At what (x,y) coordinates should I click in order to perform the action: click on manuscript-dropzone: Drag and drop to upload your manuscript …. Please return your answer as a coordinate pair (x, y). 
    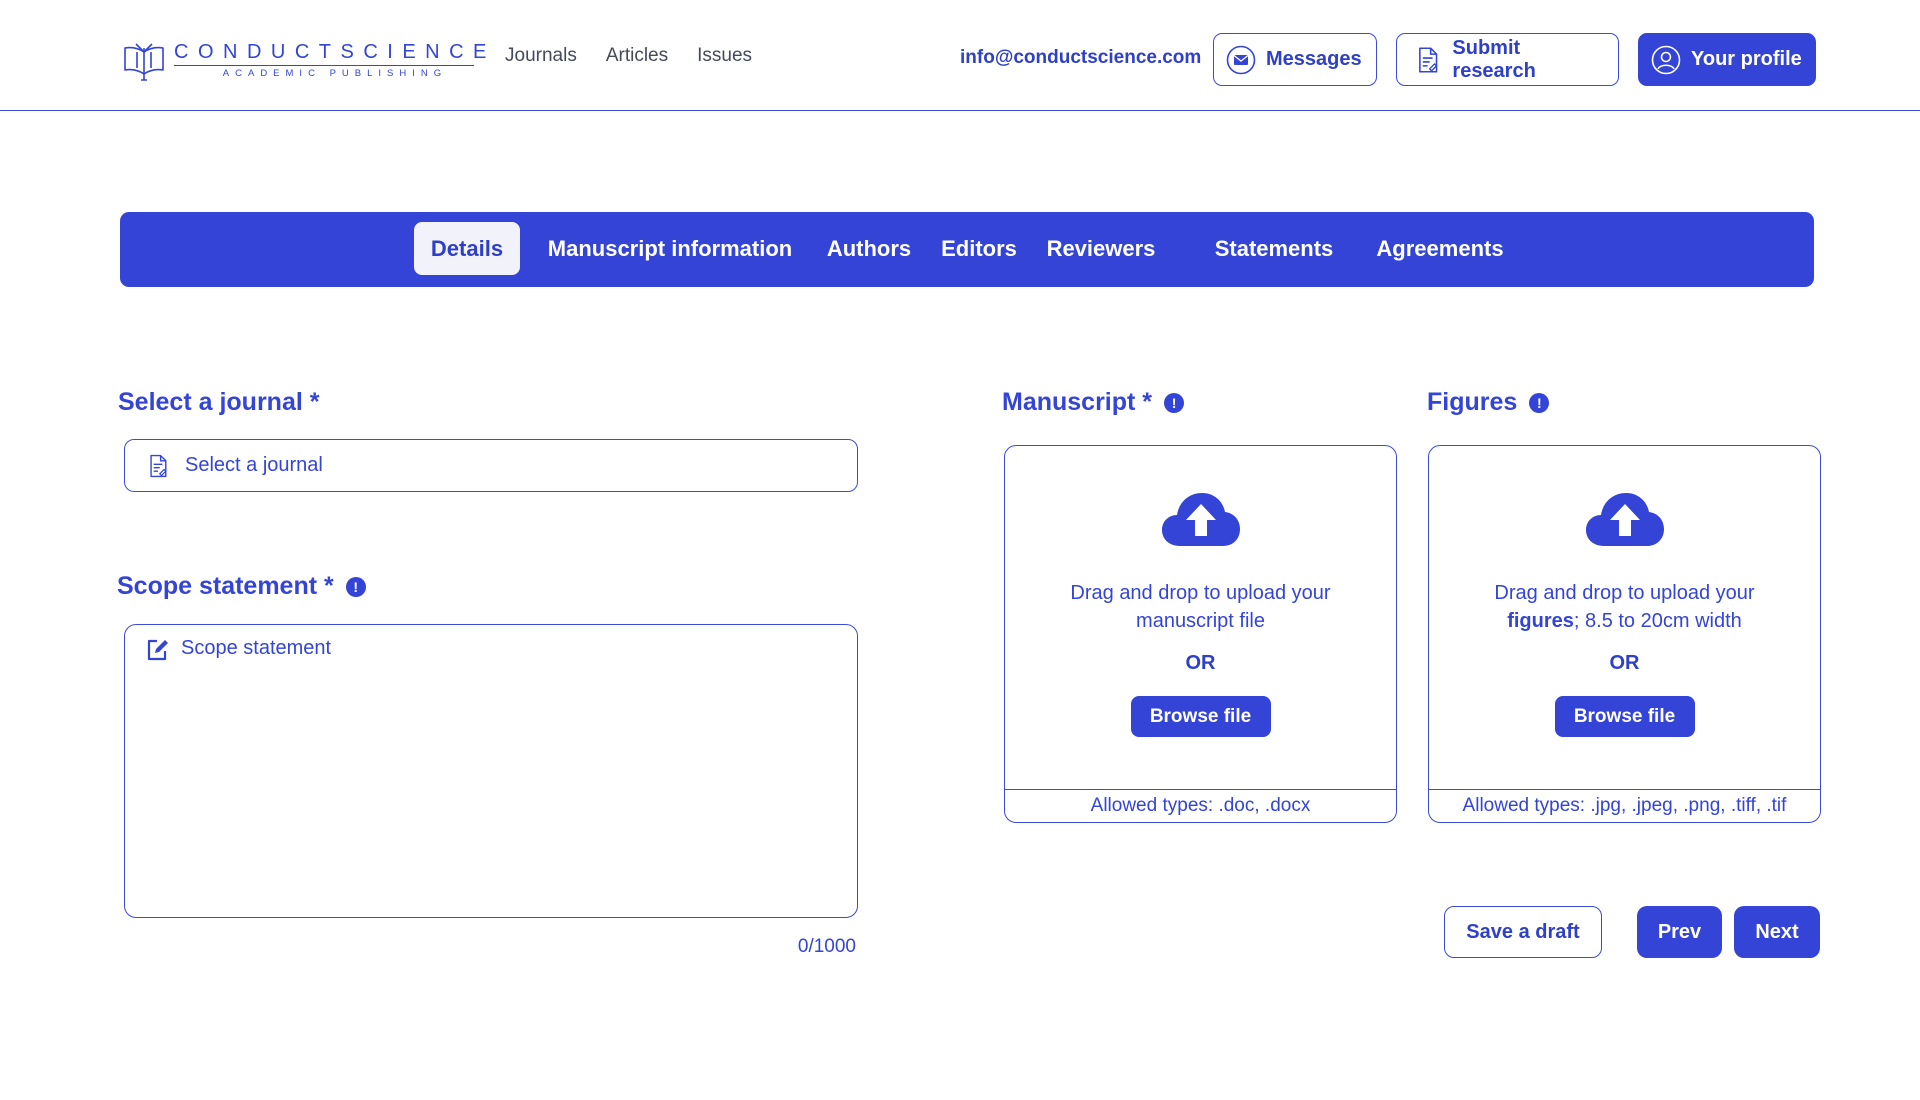
    Looking at the image, I should click on (1200, 634).